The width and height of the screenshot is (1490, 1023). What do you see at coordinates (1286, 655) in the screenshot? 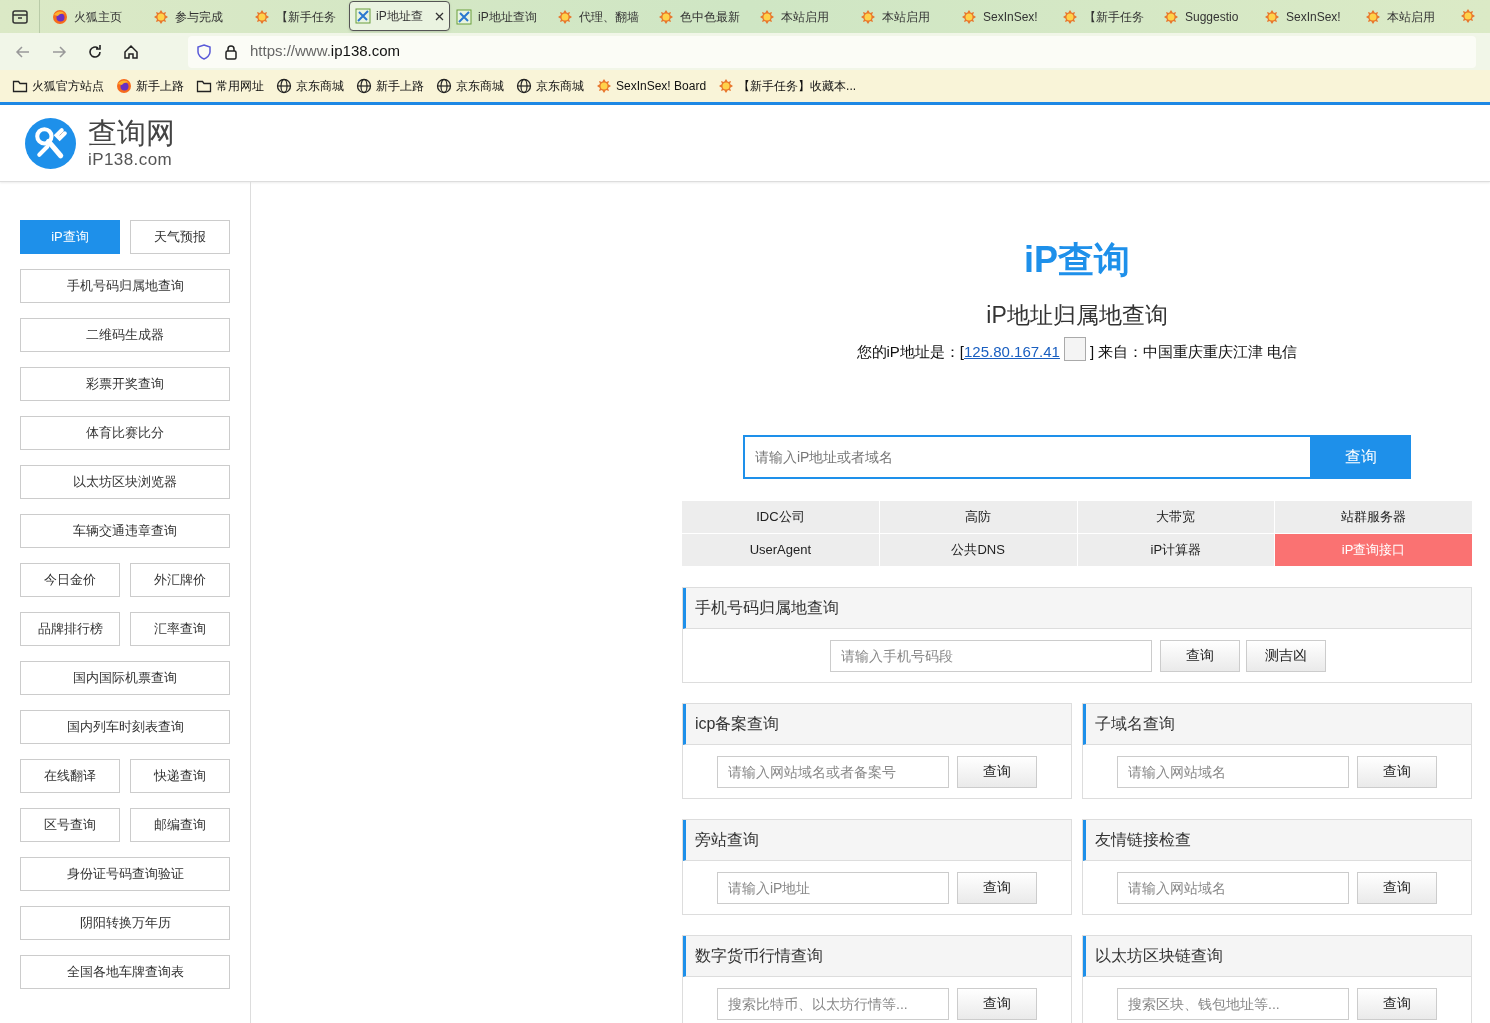
I see `query-button: 测吉凶` at bounding box center [1286, 655].